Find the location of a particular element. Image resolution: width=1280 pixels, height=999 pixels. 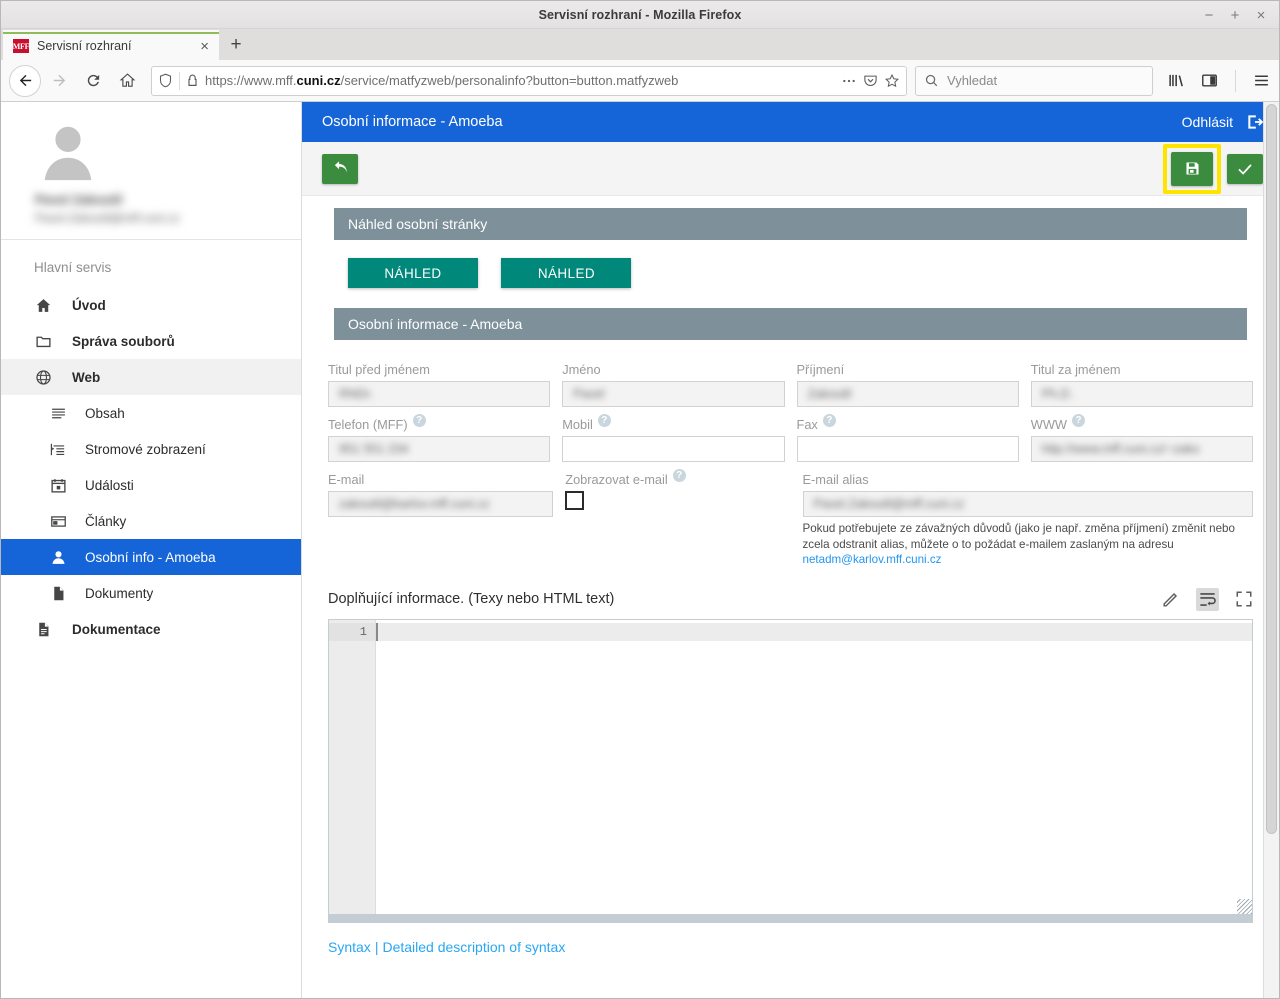

field-prijmeni: Příjmení Zakoutil is located at coordinates (913, 384).